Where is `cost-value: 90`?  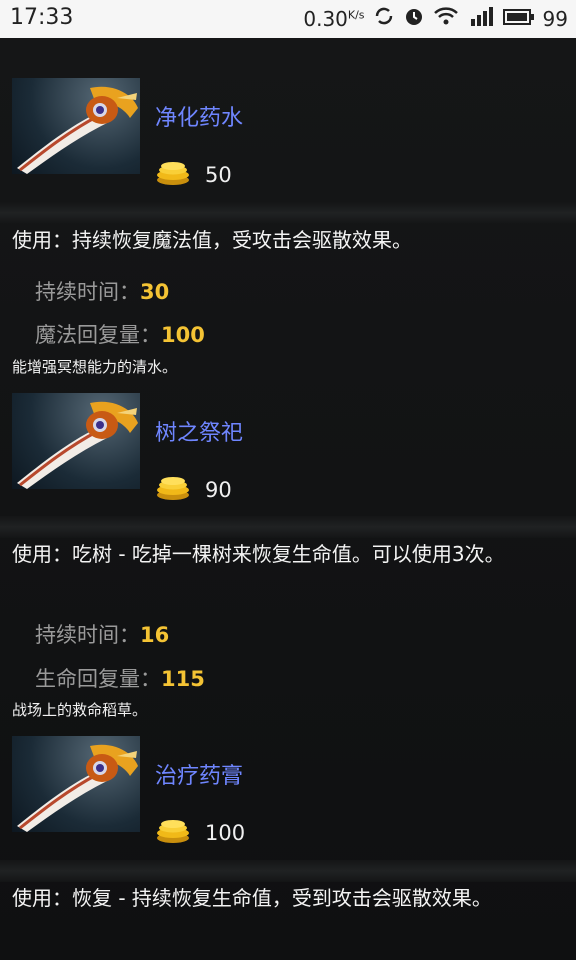 cost-value: 90 is located at coordinates (218, 490).